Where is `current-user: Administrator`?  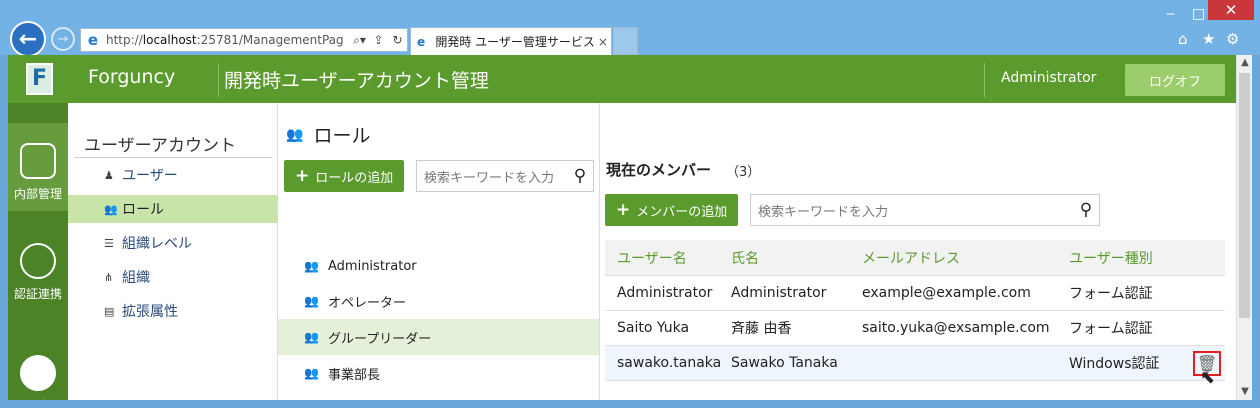 current-user: Administrator is located at coordinates (1049, 78).